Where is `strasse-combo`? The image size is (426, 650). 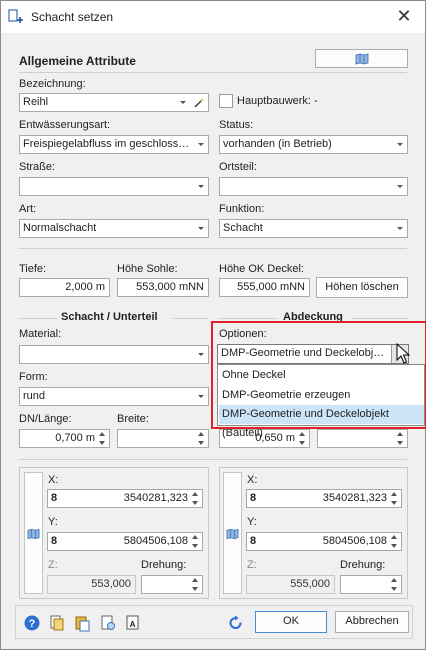
strasse-combo is located at coordinates (114, 186).